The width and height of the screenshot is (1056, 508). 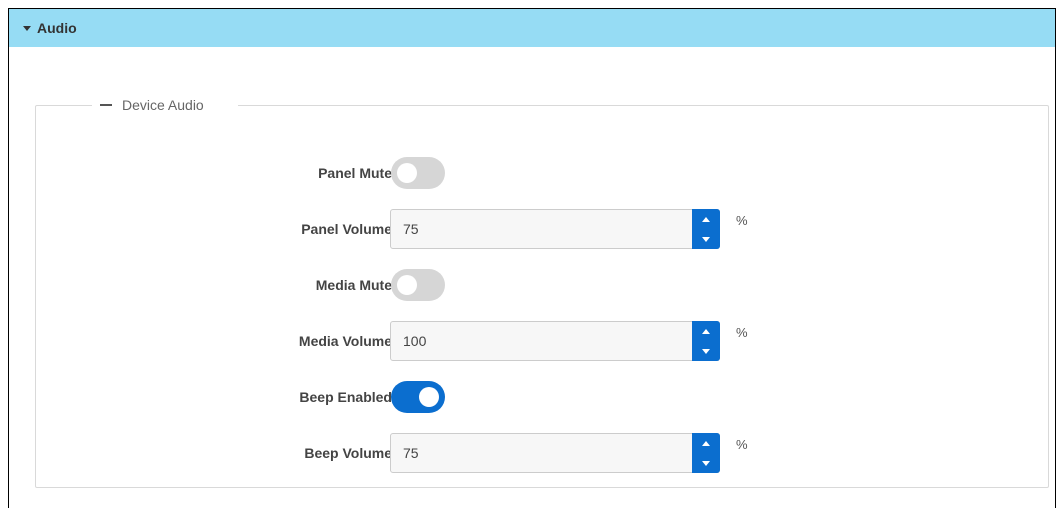 I want to click on media-mute-label: Media Mute, so click(x=353, y=285).